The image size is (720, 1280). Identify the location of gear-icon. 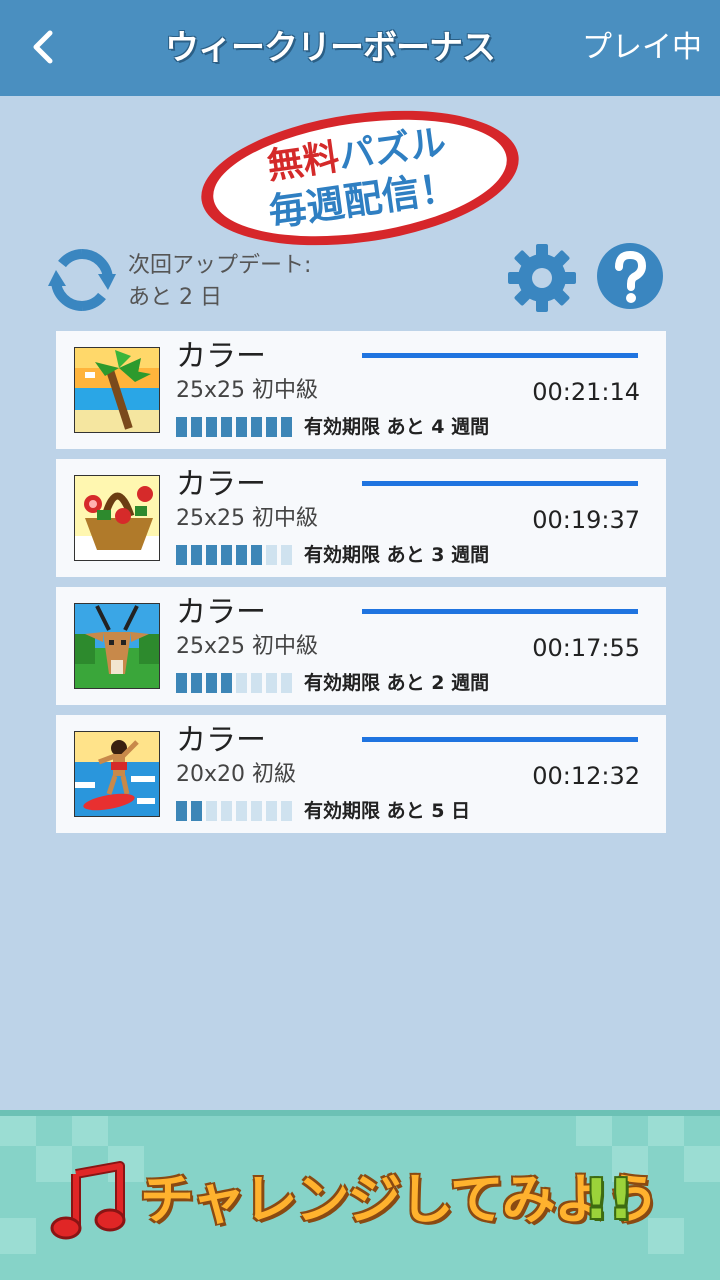
(542, 278).